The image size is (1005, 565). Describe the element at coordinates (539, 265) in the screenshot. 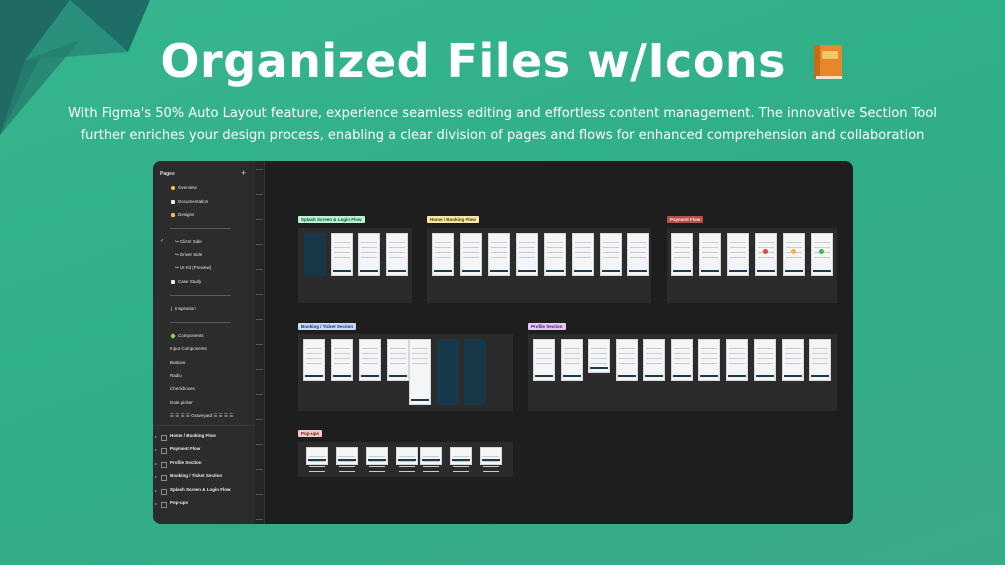

I see `section-home-booking` at that location.